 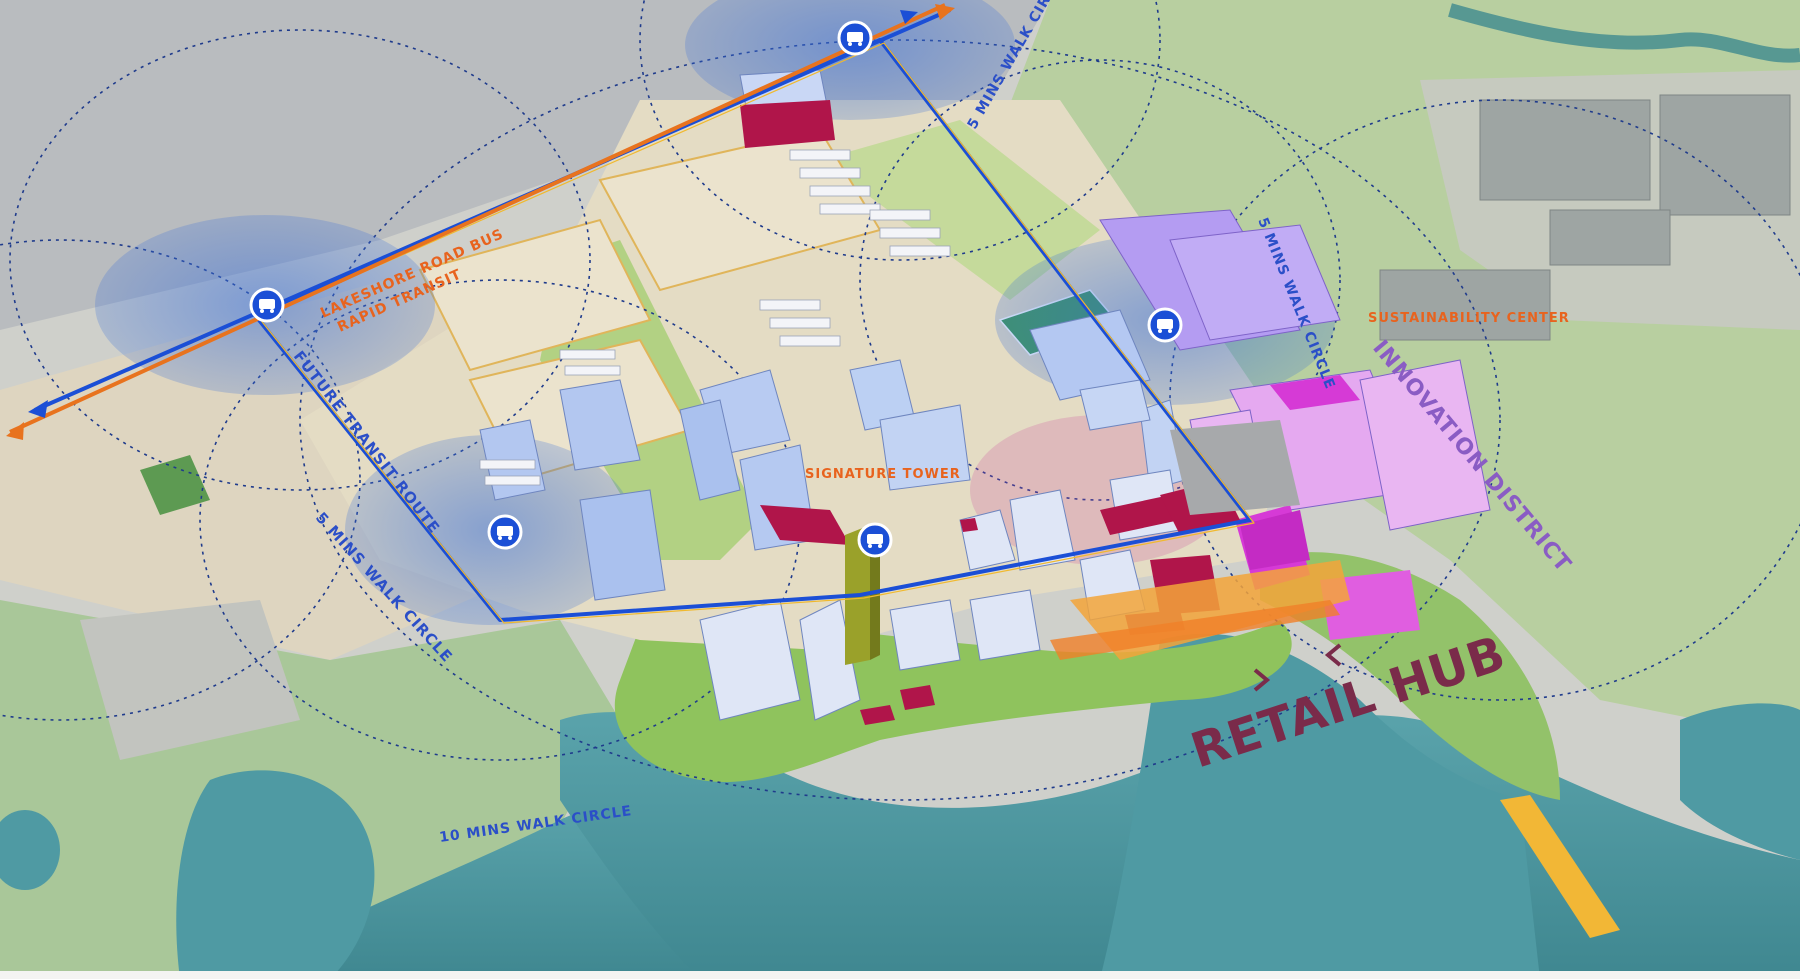 What do you see at coordinates (900, 975) in the screenshot?
I see `bottom-strip` at bounding box center [900, 975].